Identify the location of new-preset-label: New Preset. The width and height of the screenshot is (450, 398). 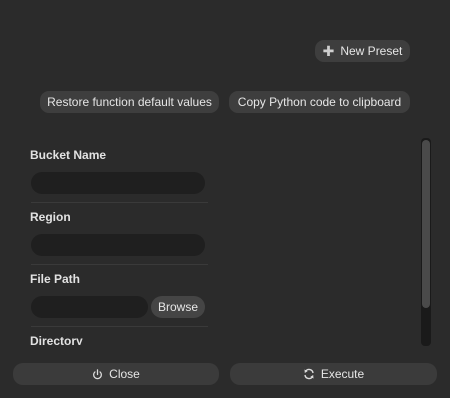
(371, 51).